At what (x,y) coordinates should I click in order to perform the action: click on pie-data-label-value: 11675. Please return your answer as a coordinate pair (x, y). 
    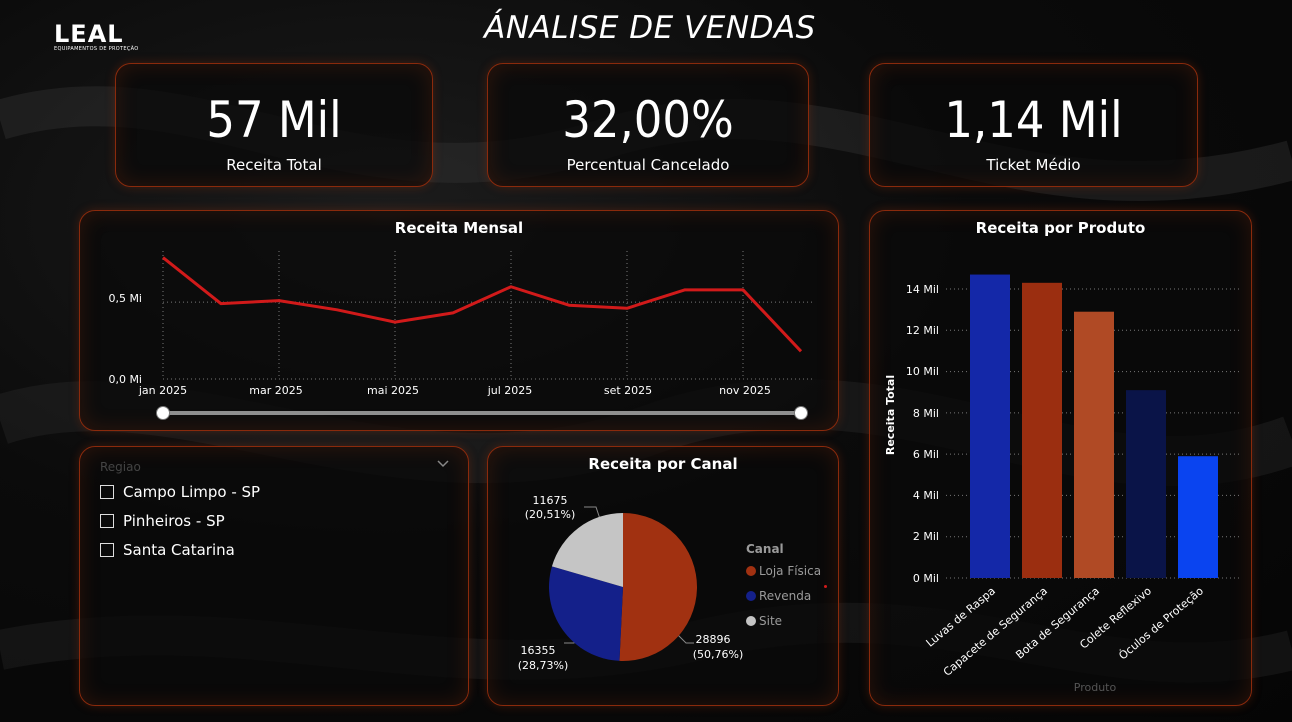
    Looking at the image, I should click on (550, 500).